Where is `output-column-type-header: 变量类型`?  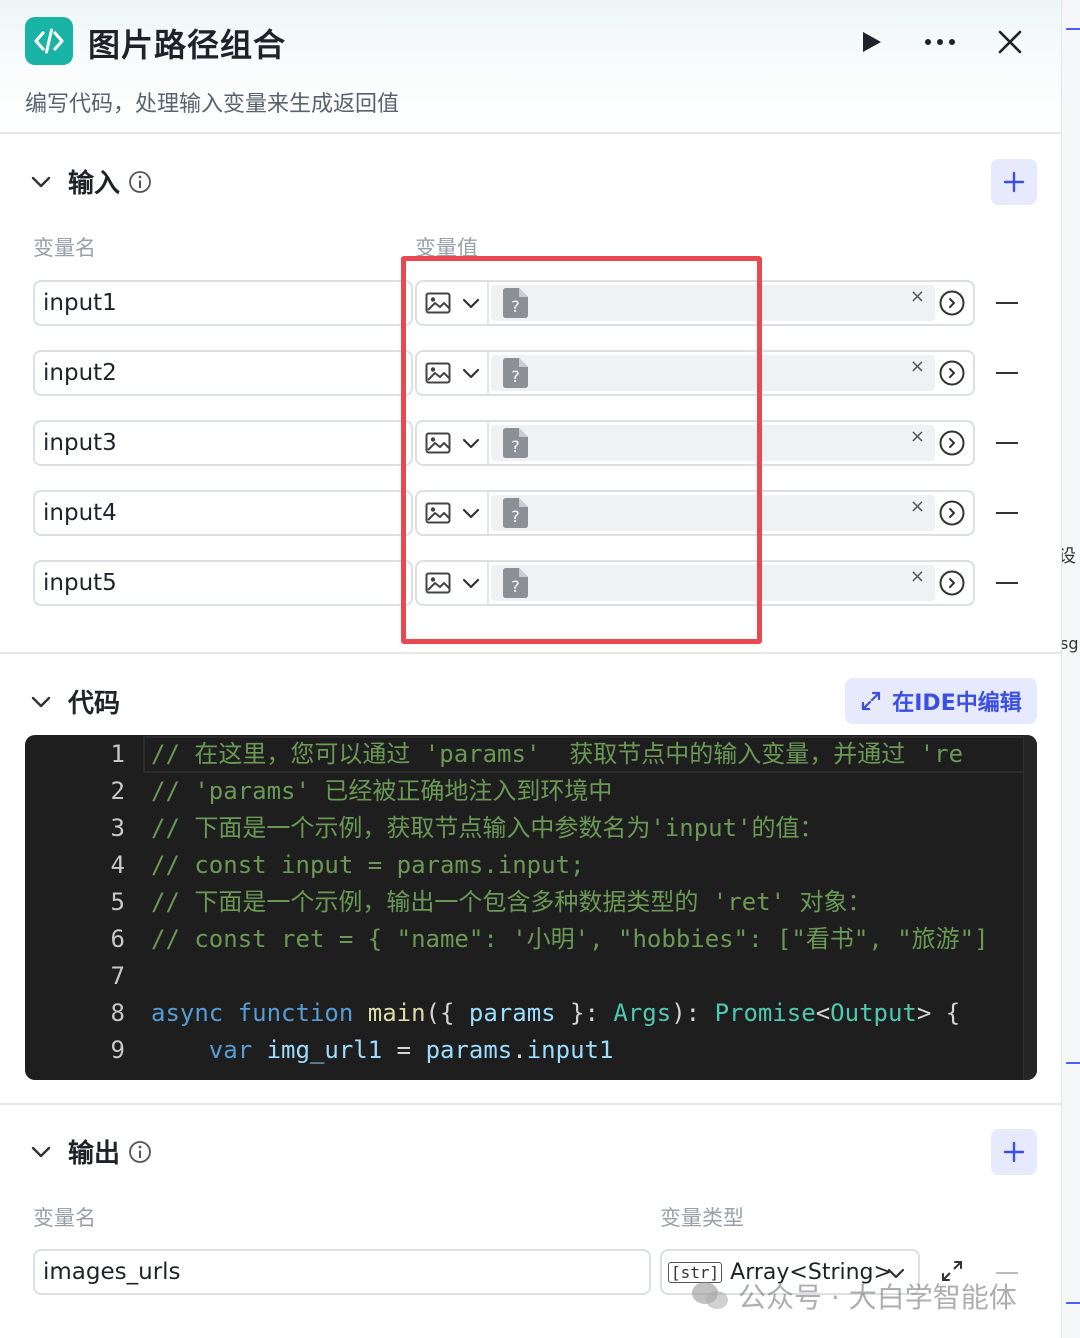 output-column-type-header: 变量类型 is located at coordinates (702, 1218).